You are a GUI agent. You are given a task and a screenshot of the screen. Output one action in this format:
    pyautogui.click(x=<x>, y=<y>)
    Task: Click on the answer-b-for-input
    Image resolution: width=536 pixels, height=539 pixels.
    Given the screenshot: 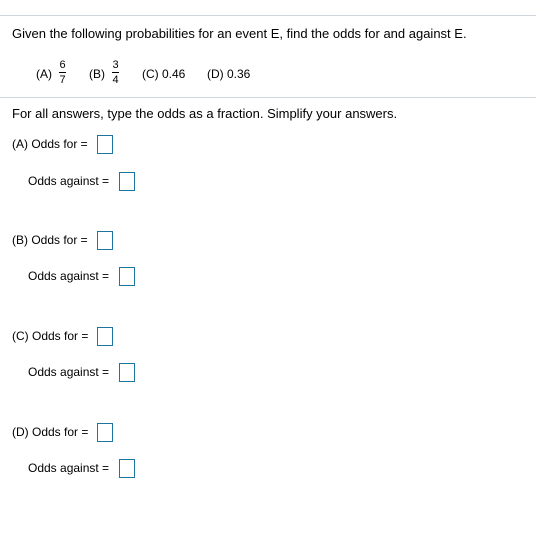 What is the action you would take?
    pyautogui.click(x=105, y=240)
    